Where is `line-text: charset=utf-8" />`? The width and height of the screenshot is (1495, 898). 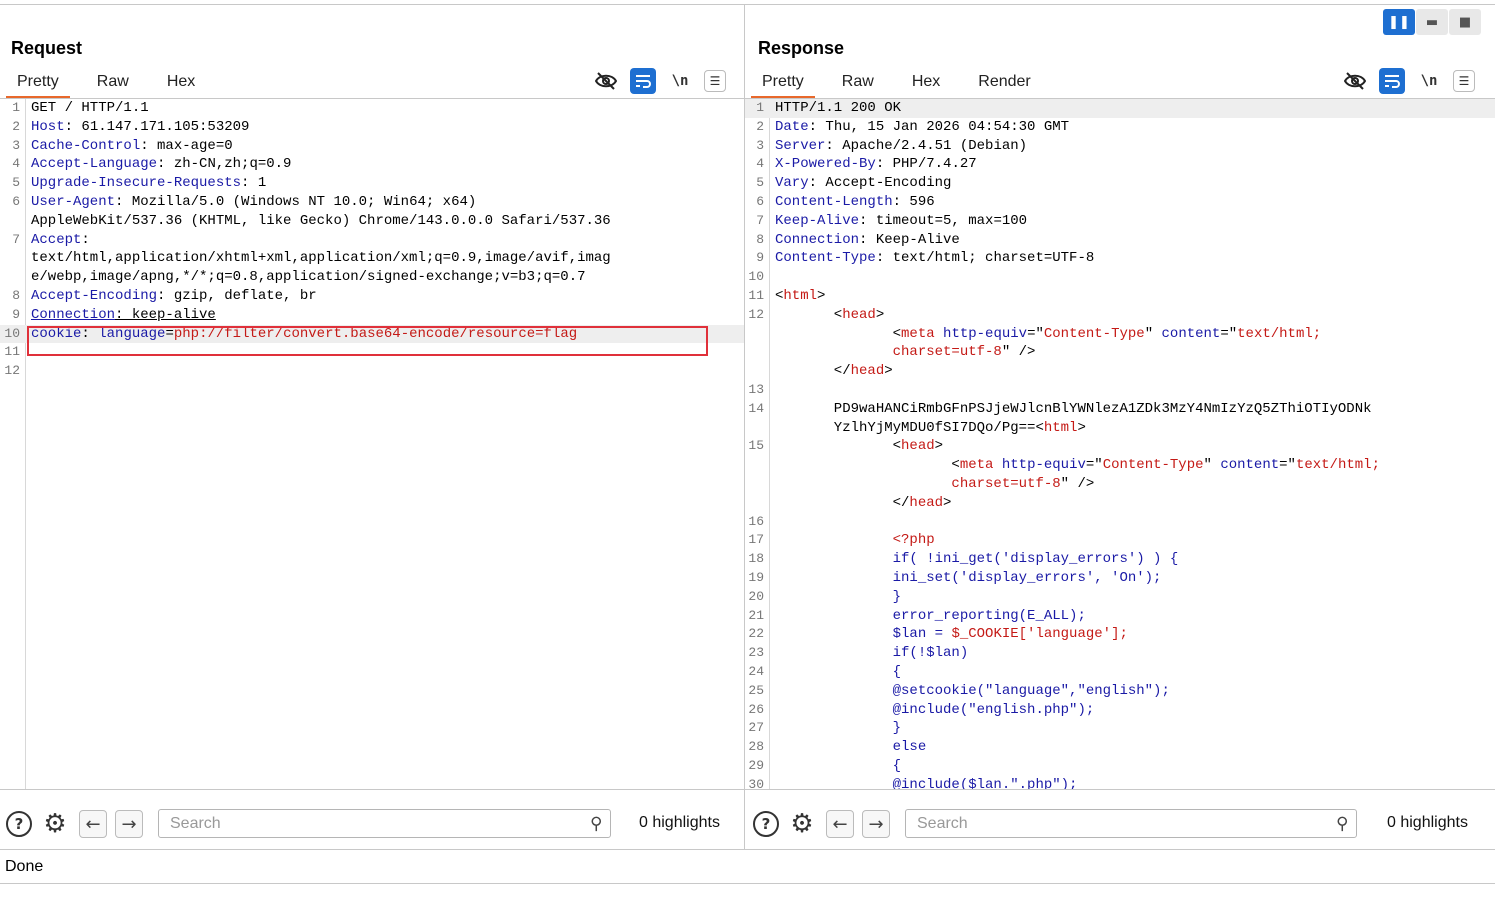
line-text: charset=utf-8" /> is located at coordinates (1131, 352).